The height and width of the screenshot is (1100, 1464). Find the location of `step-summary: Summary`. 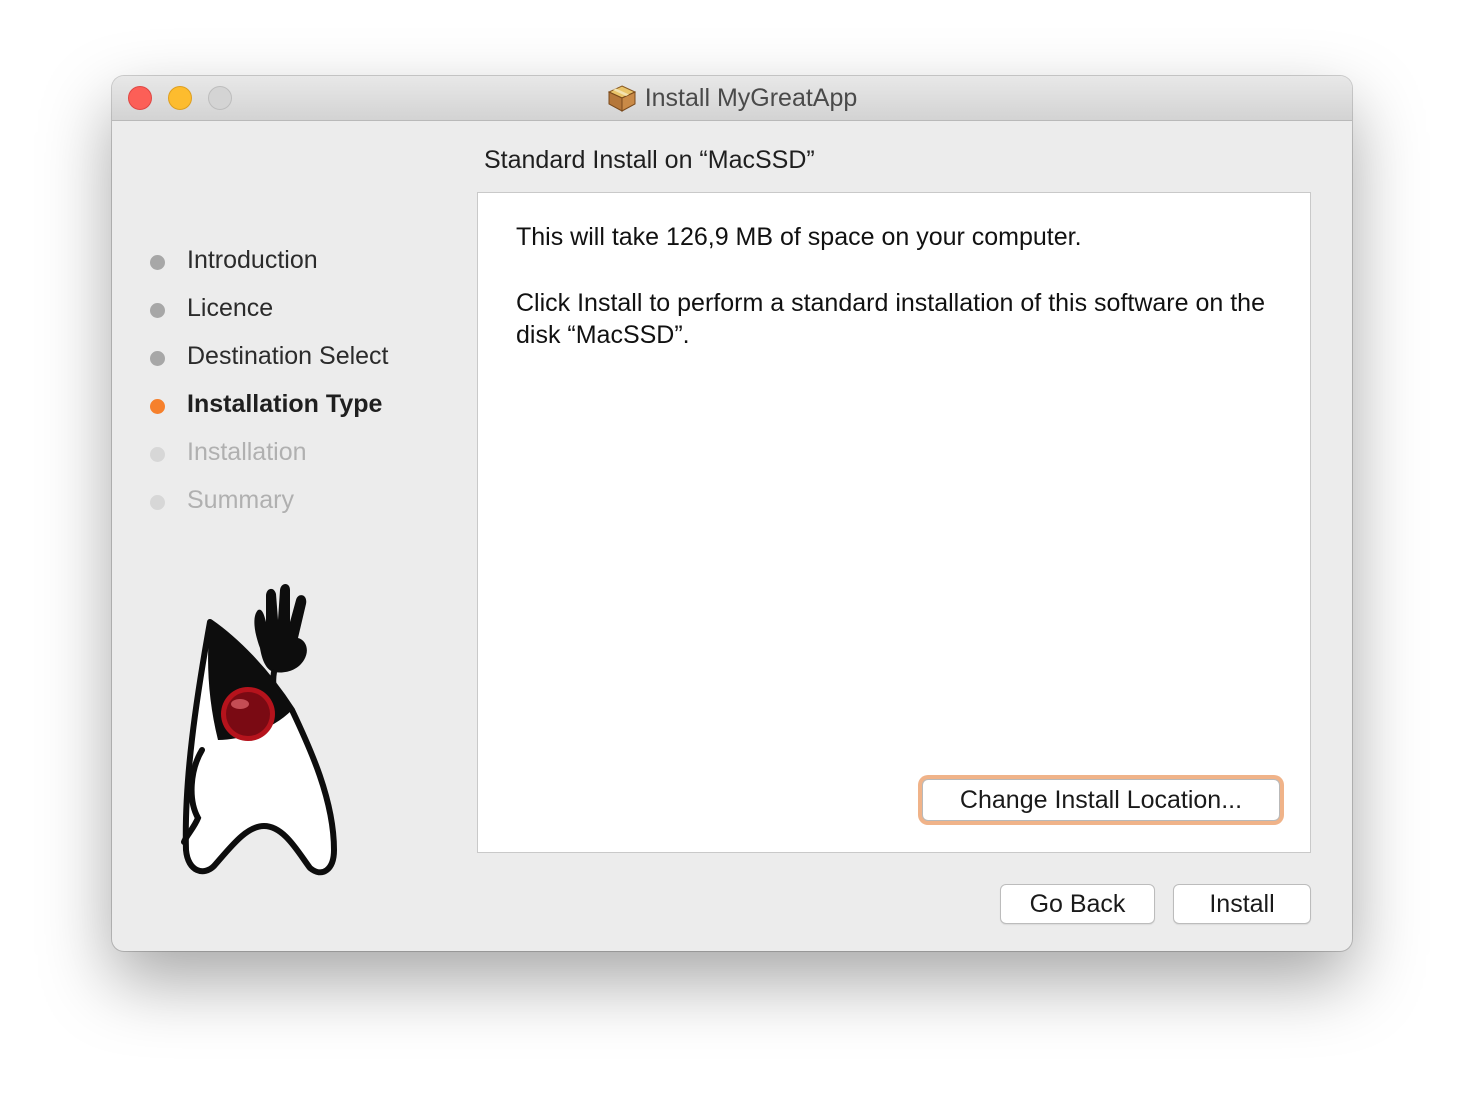

step-summary: Summary is located at coordinates (269, 500).